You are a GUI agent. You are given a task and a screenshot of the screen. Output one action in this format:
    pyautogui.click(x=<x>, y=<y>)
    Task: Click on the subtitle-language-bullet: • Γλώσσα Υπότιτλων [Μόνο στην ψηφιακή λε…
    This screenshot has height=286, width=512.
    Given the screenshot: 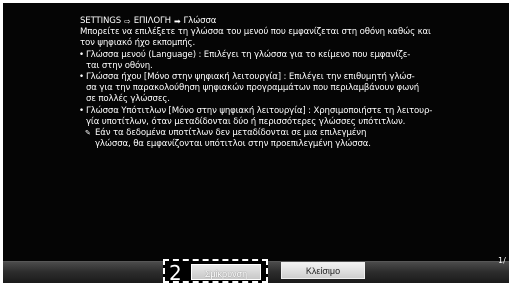 What is the action you would take?
    pyautogui.click(x=284, y=111)
    